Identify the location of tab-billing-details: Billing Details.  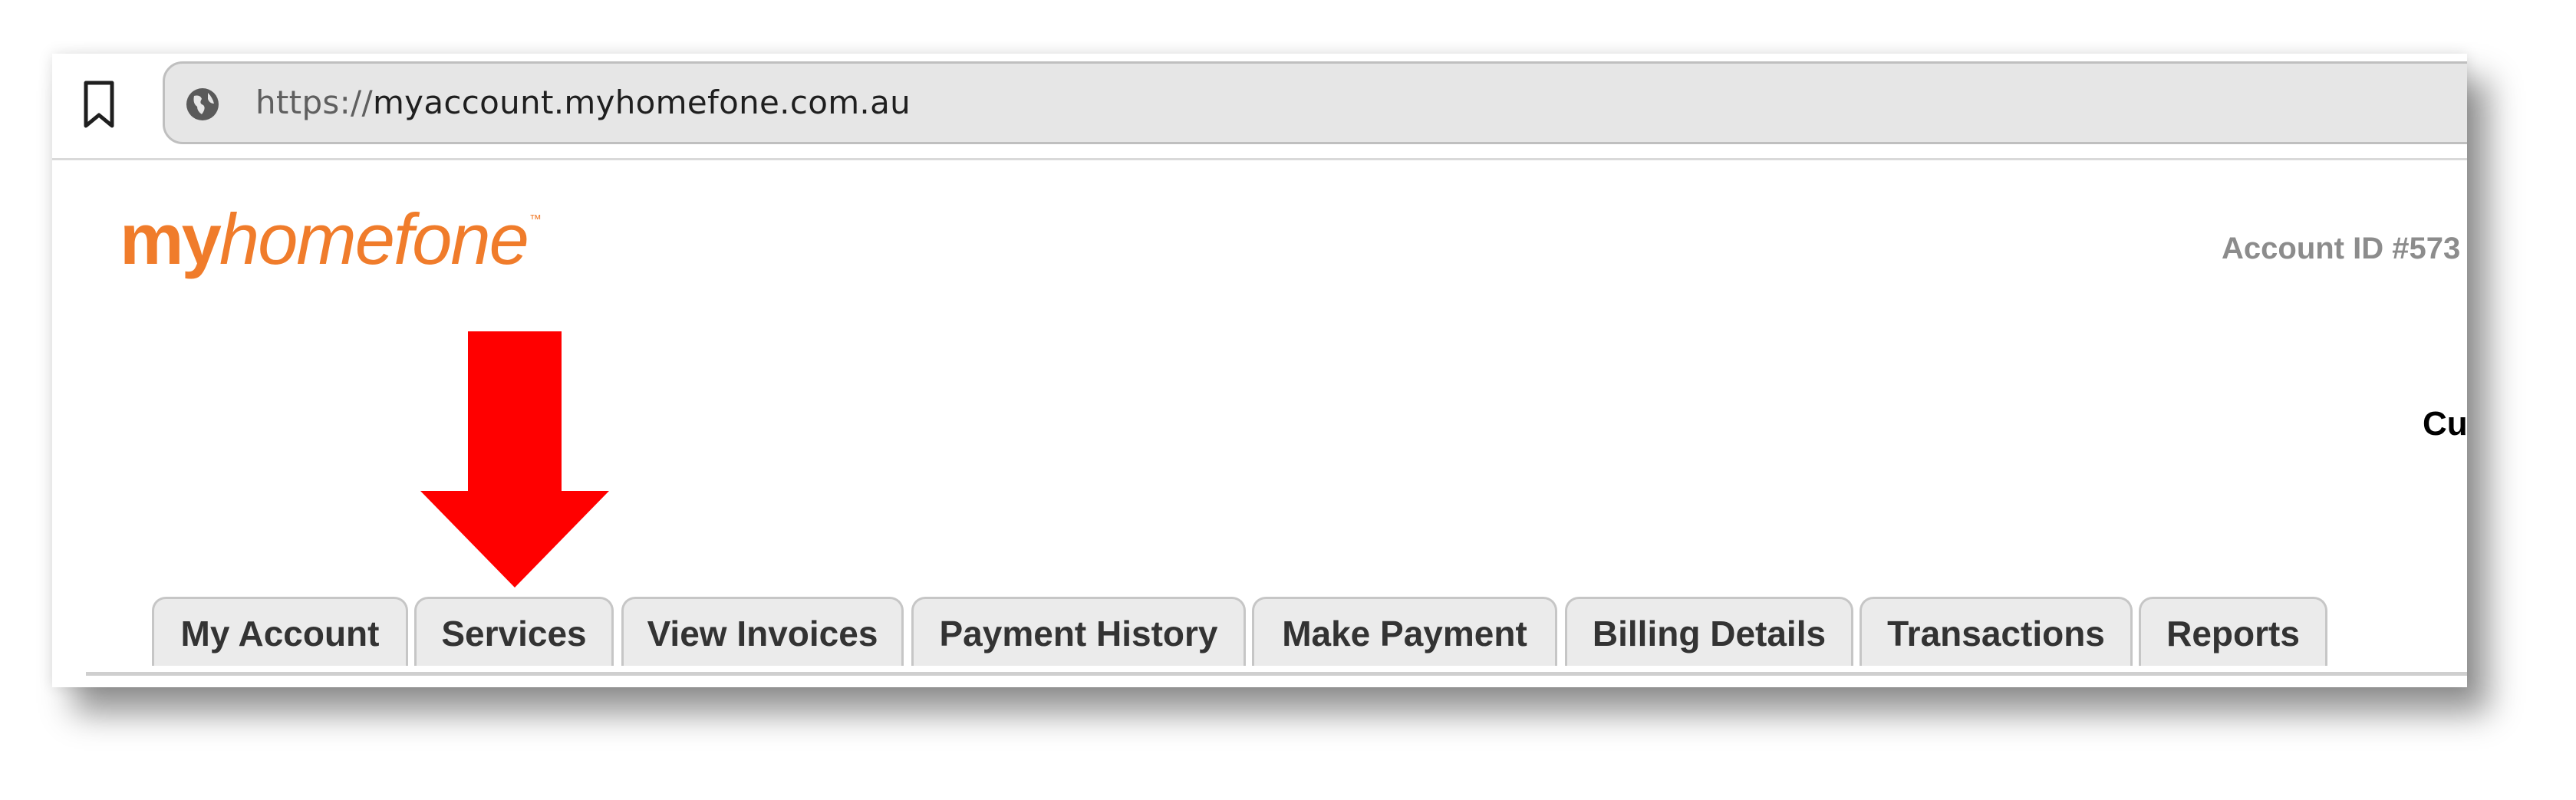
(1709, 631).